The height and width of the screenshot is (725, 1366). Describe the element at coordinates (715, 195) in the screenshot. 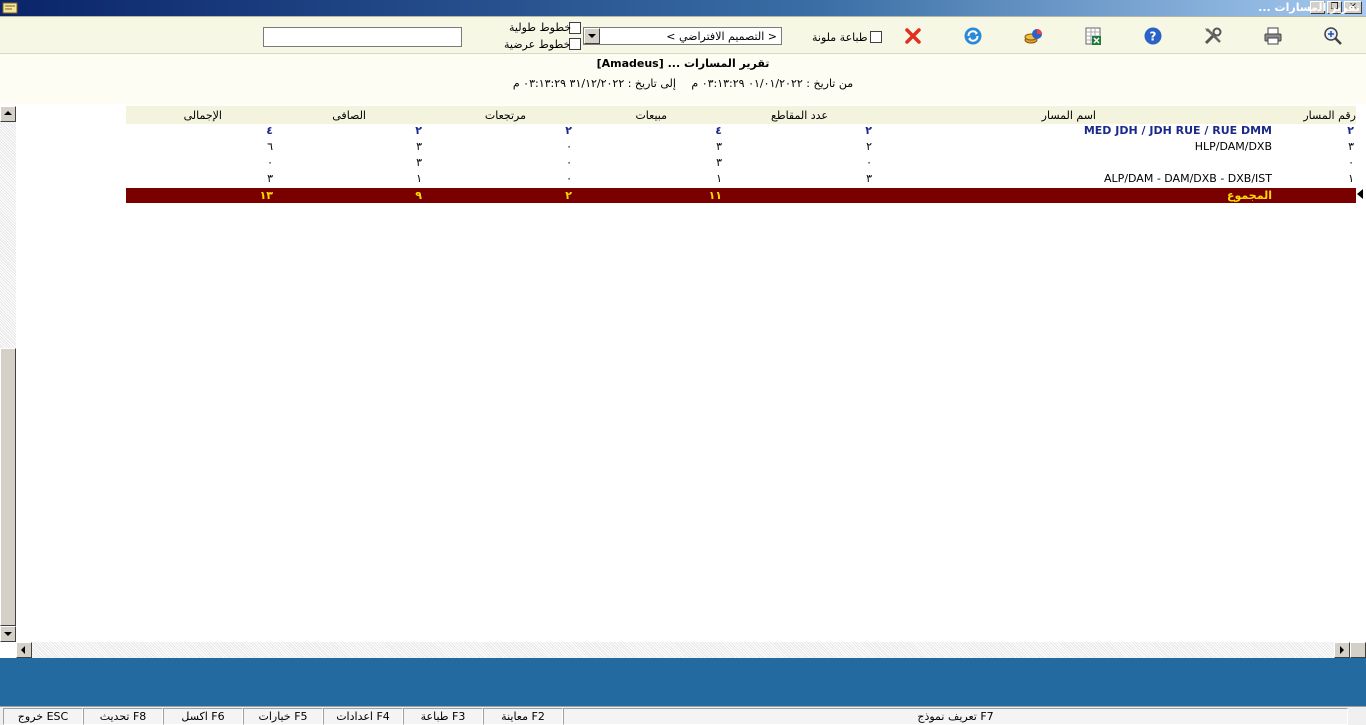

I see `total-sales: ١١` at that location.